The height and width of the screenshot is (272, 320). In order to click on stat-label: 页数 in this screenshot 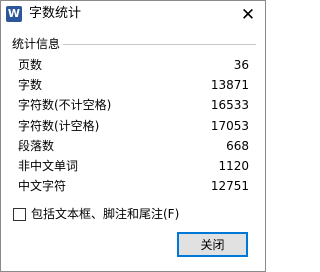, I will do `click(30, 65)`.